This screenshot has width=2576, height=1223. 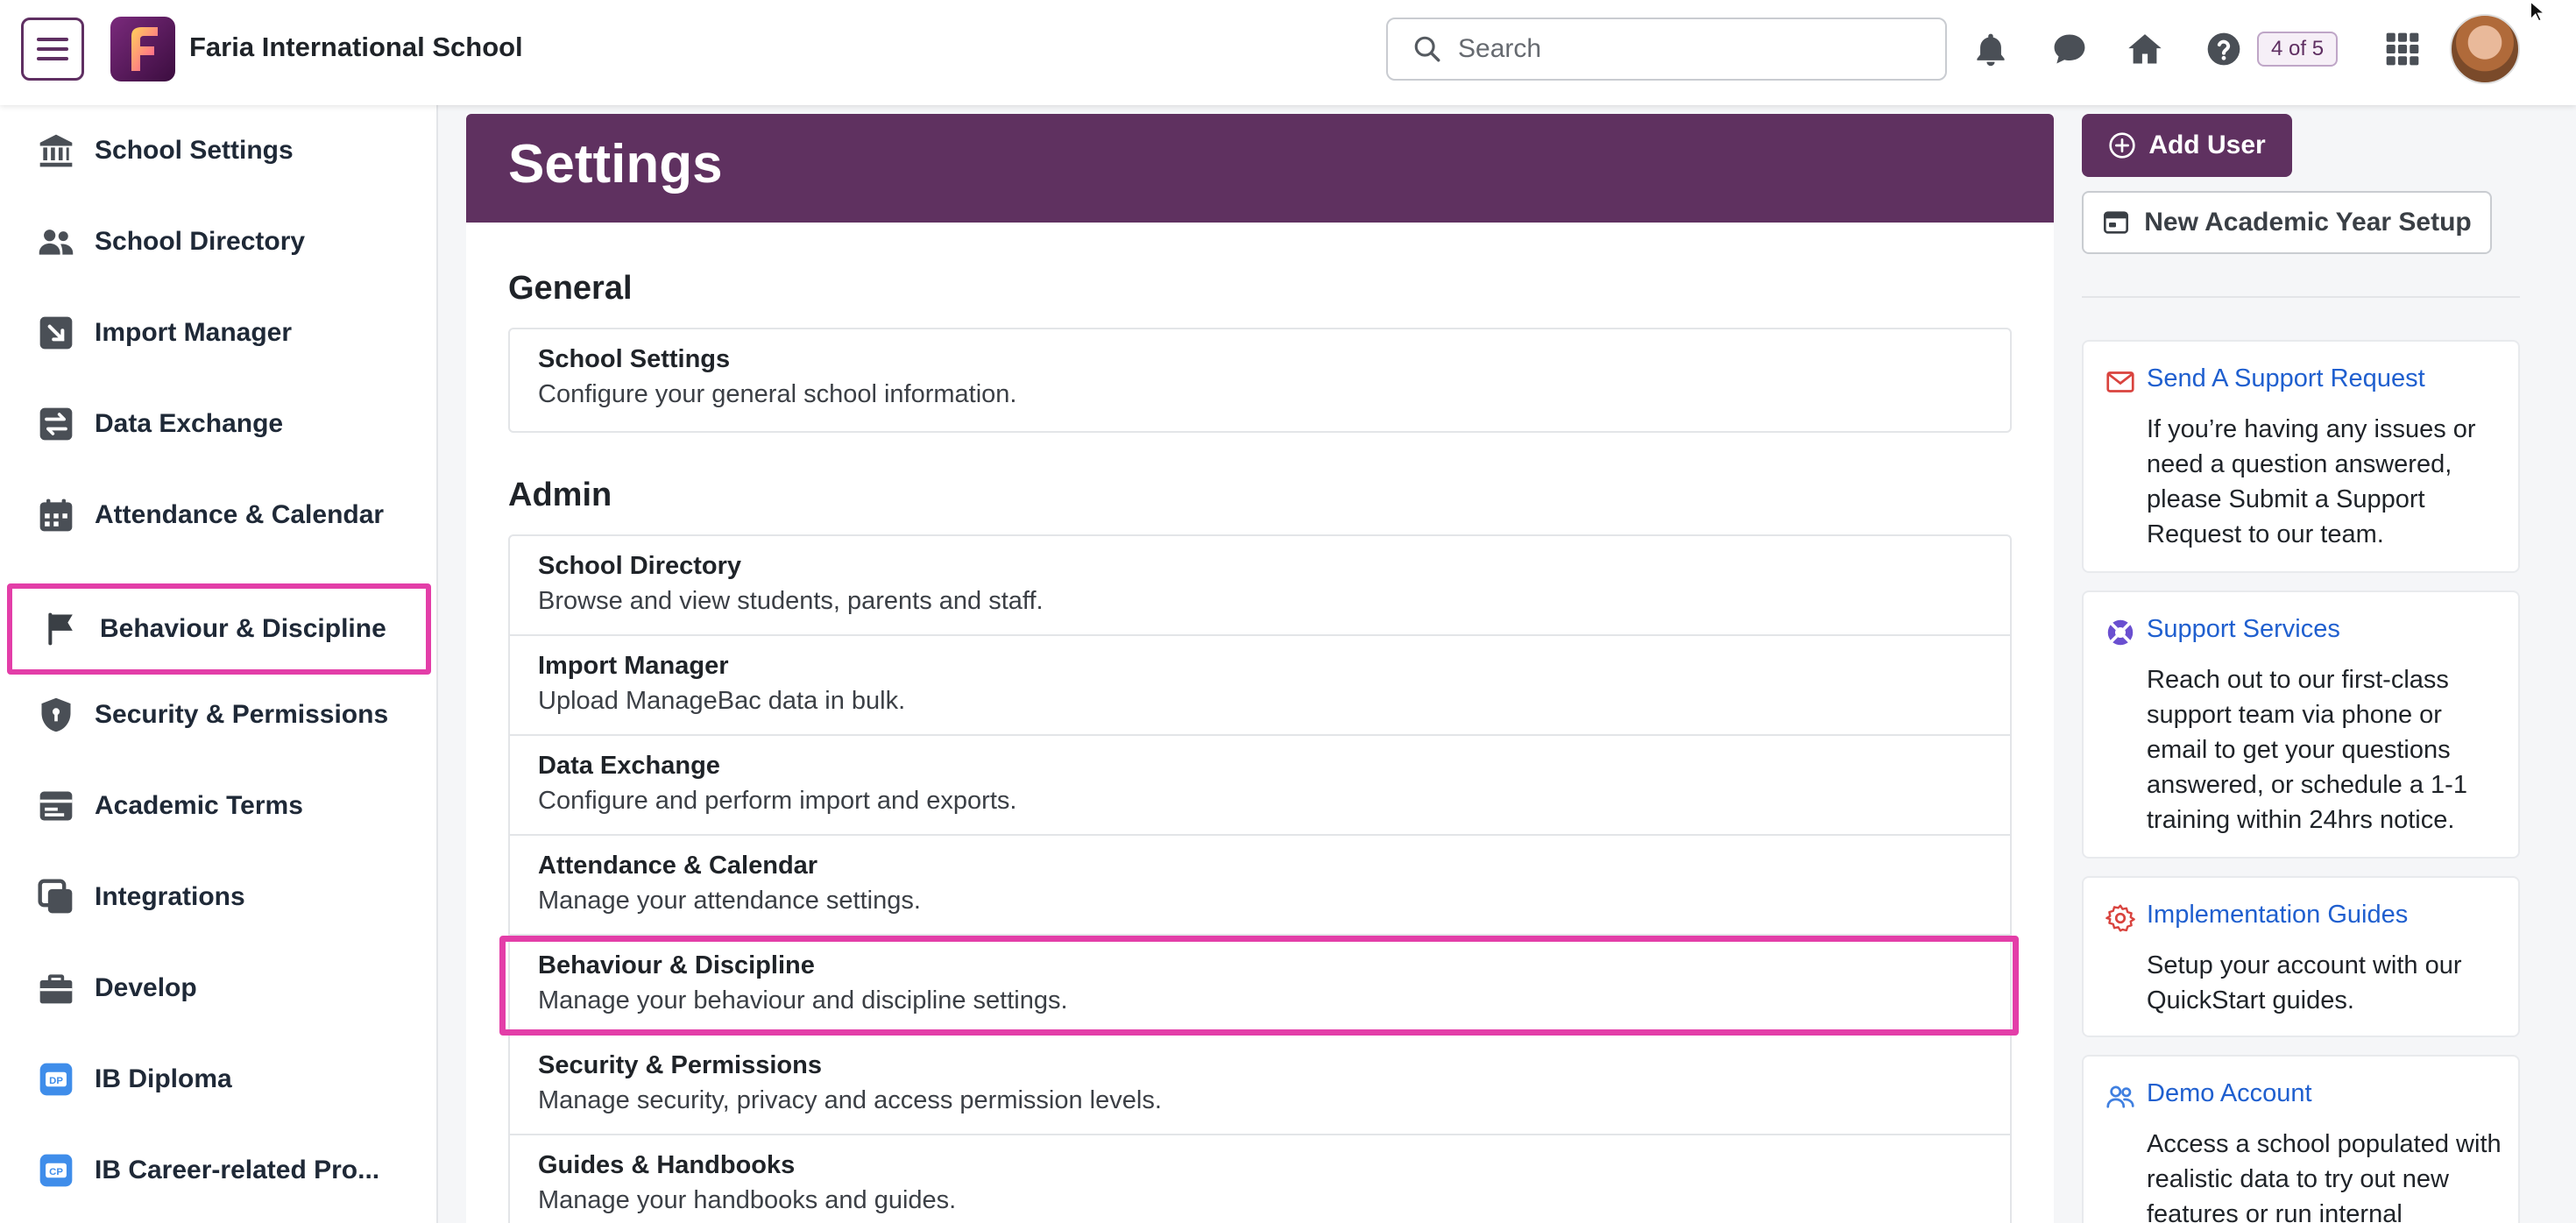 What do you see at coordinates (55, 896) in the screenshot?
I see `integrations-icon` at bounding box center [55, 896].